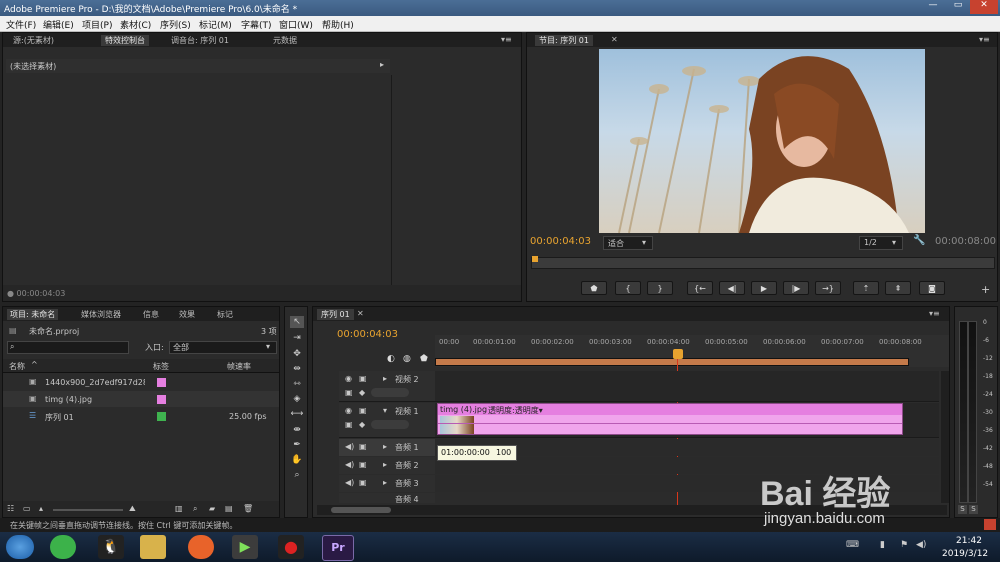 The width and height of the screenshot is (1000, 562). Describe the element at coordinates (338, 24) in the screenshot. I see `menu-help: 帮助(H)` at that location.